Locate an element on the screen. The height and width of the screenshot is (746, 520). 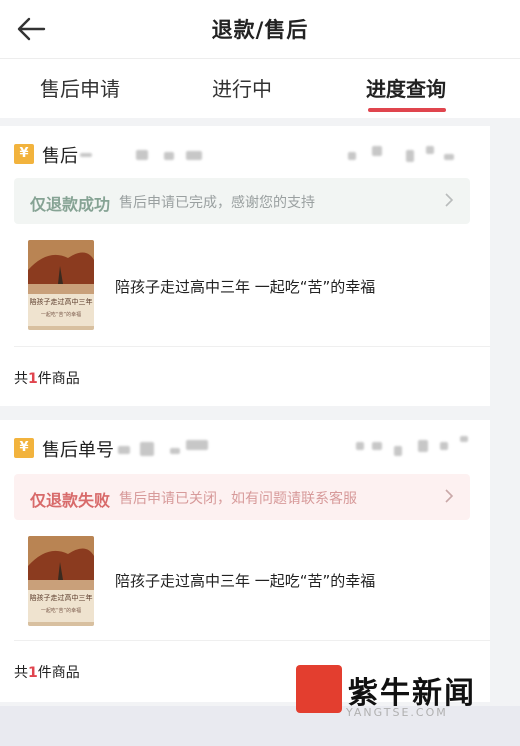
watermark-subtext: YANGTSE.COM is located at coordinates (397, 712).